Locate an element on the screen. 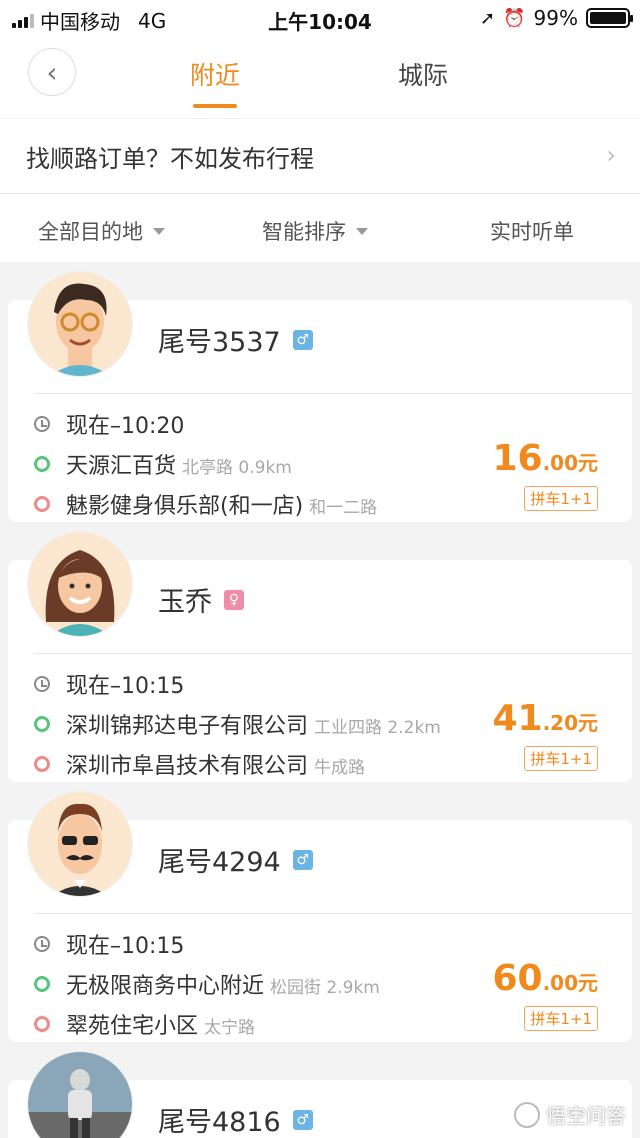 The image size is (640, 1138). battery-fill is located at coordinates (608, 18).